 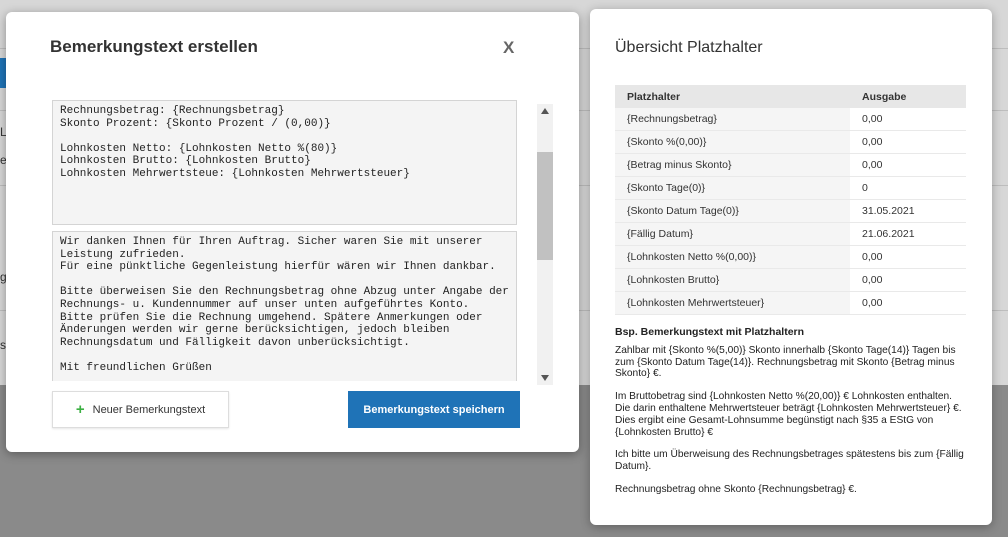 I want to click on table-row: {Skonto %(0,00)} 0,00, so click(x=790, y=142).